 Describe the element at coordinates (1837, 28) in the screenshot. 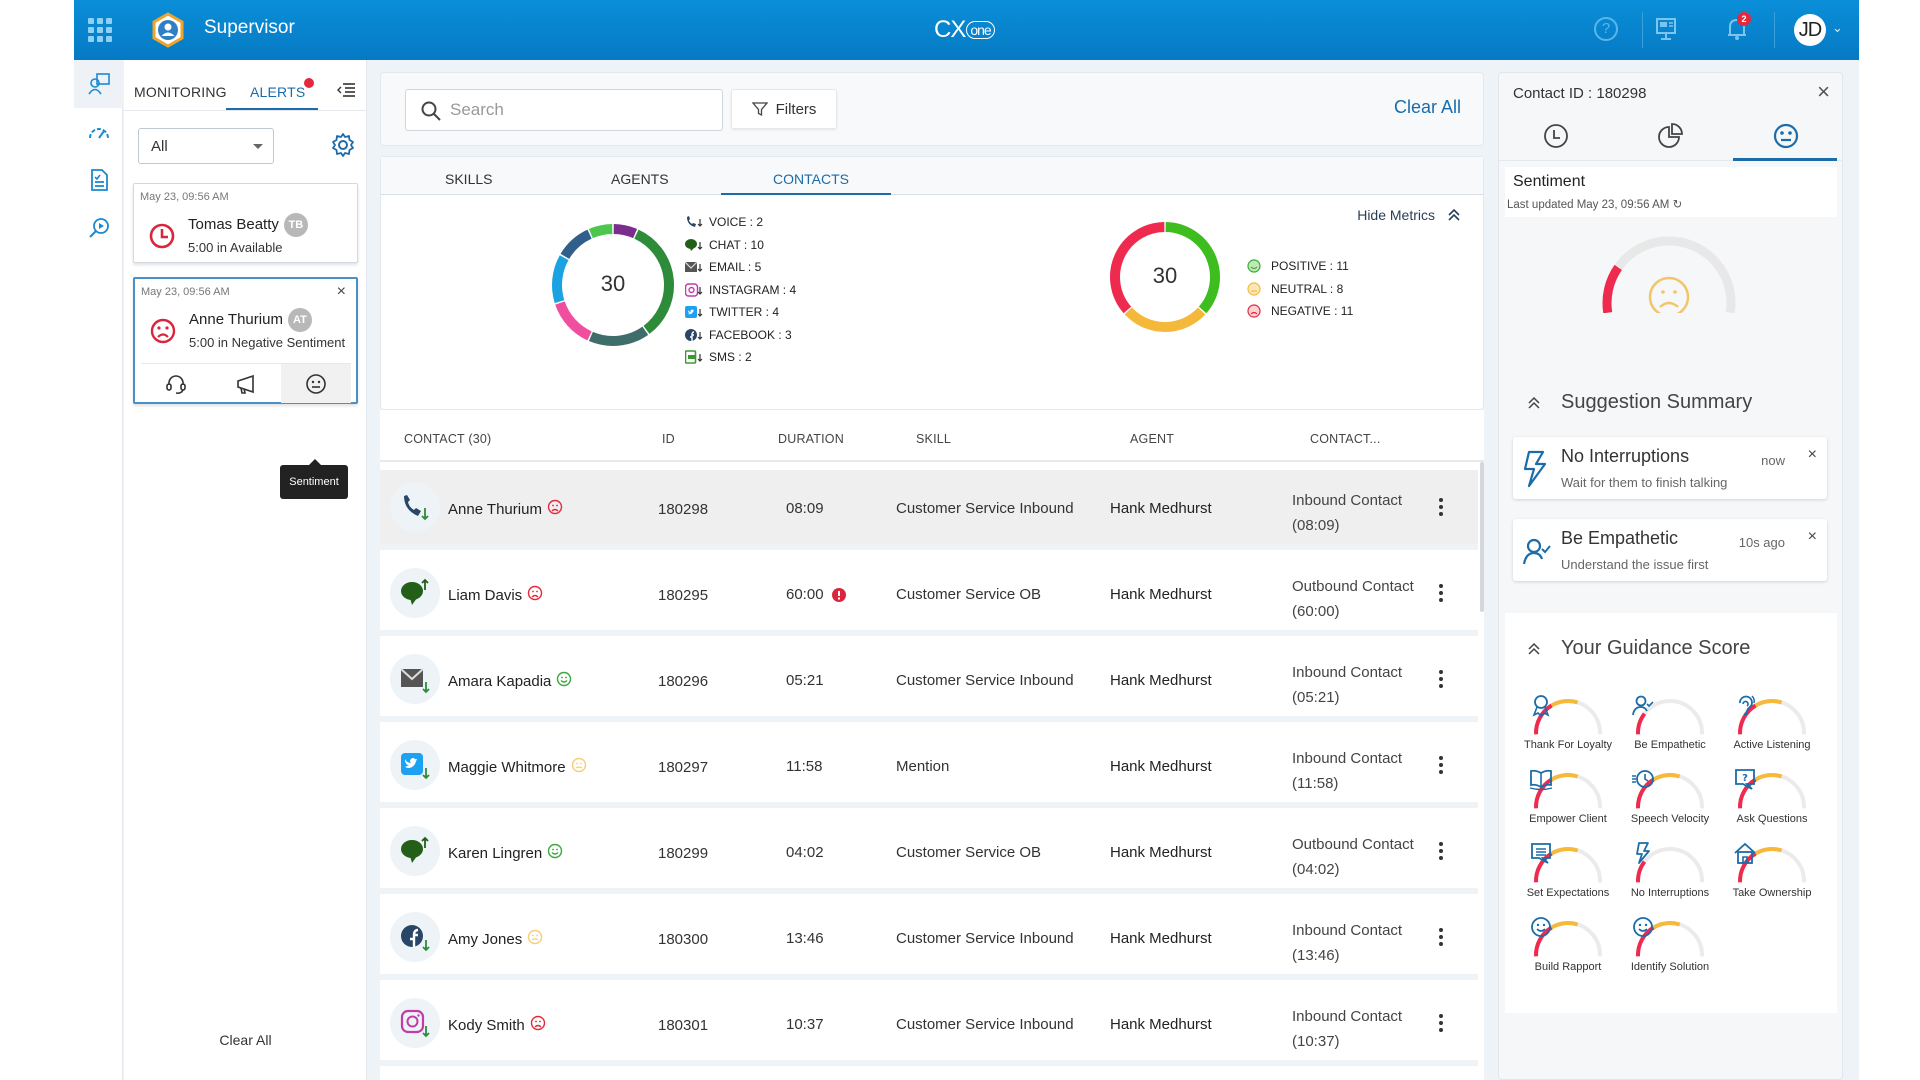

I see `chevron-down-icon: ⌄` at that location.